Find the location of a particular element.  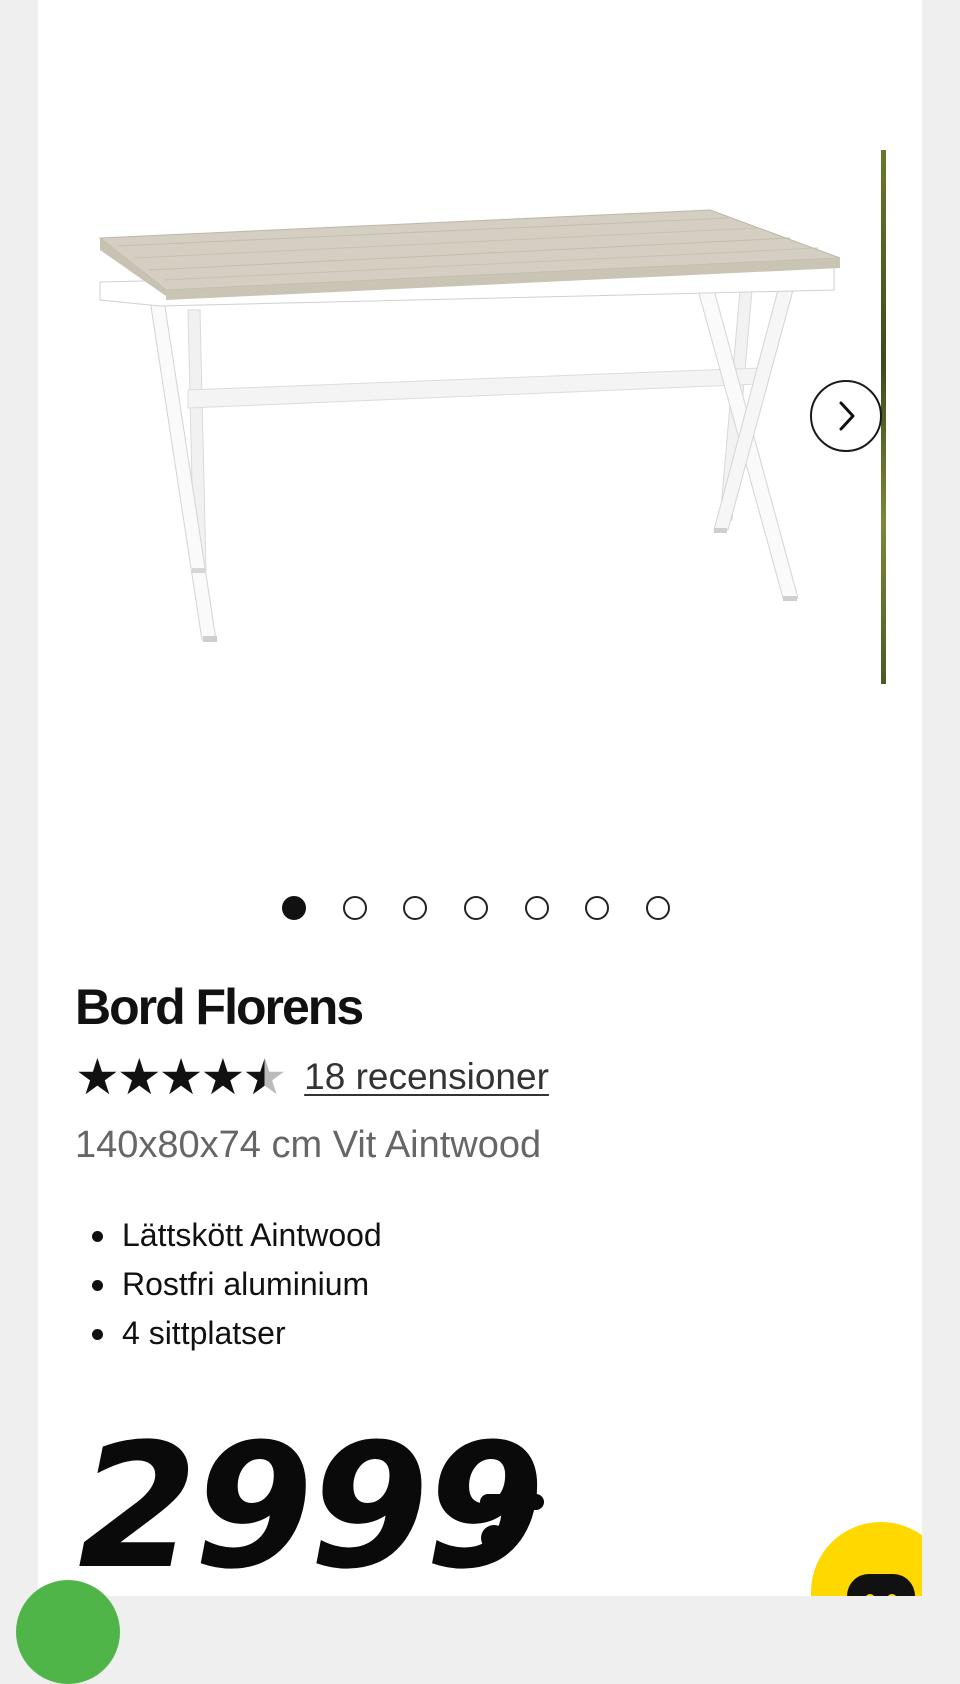

rating-row: ★ ★ ★ ★ ★ 18 recensioner is located at coordinates (312, 1077).